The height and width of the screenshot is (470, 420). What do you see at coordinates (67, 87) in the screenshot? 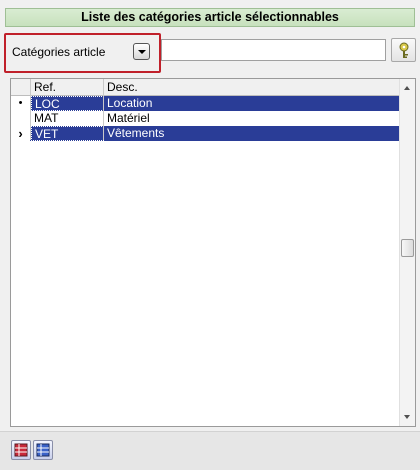
I see `column-header-ref: Ref.` at bounding box center [67, 87].